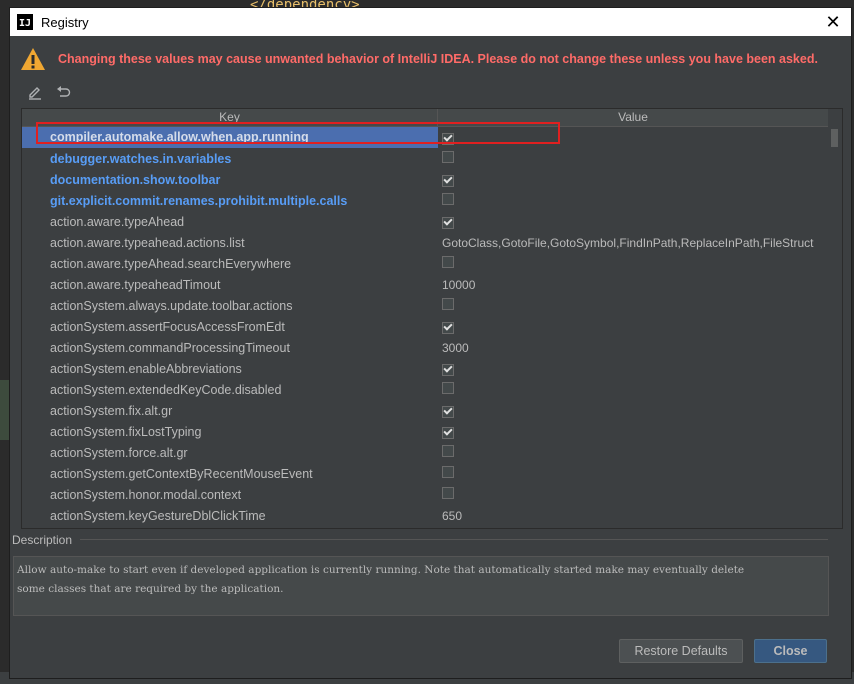 The width and height of the screenshot is (854, 684). Describe the element at coordinates (833, 22) in the screenshot. I see `close-icon: ✕` at that location.